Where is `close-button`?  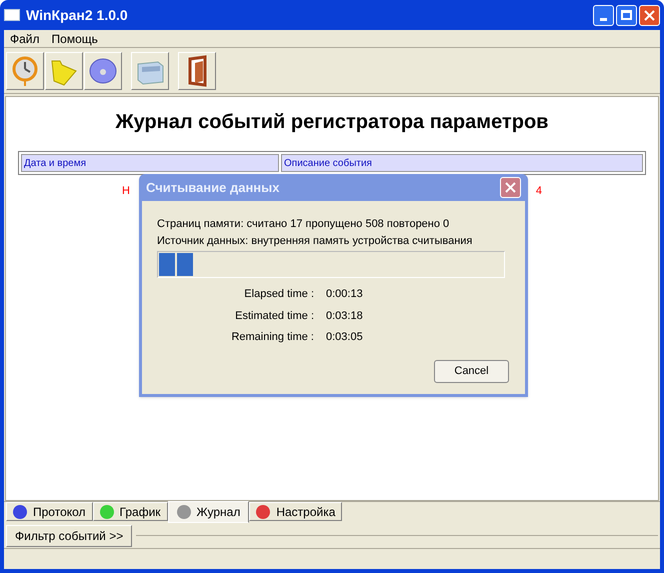
close-button is located at coordinates (649, 15).